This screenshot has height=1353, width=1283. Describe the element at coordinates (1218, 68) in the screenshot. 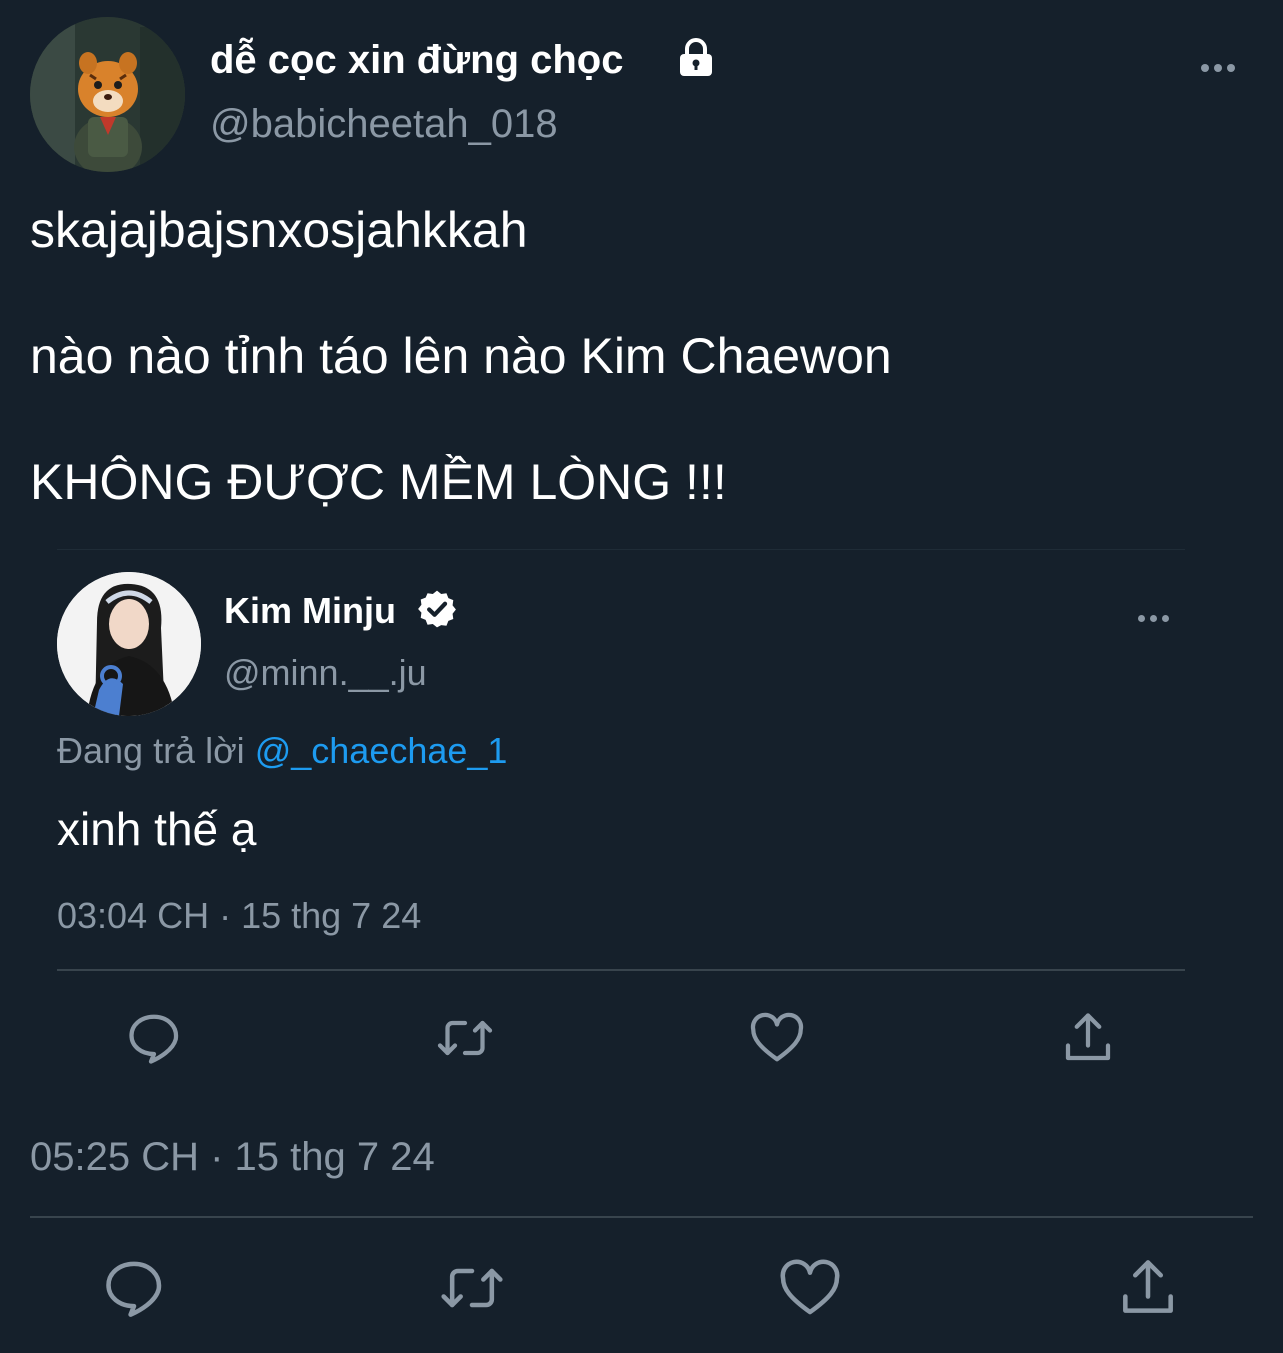

I see `more-horizontal-icon` at that location.